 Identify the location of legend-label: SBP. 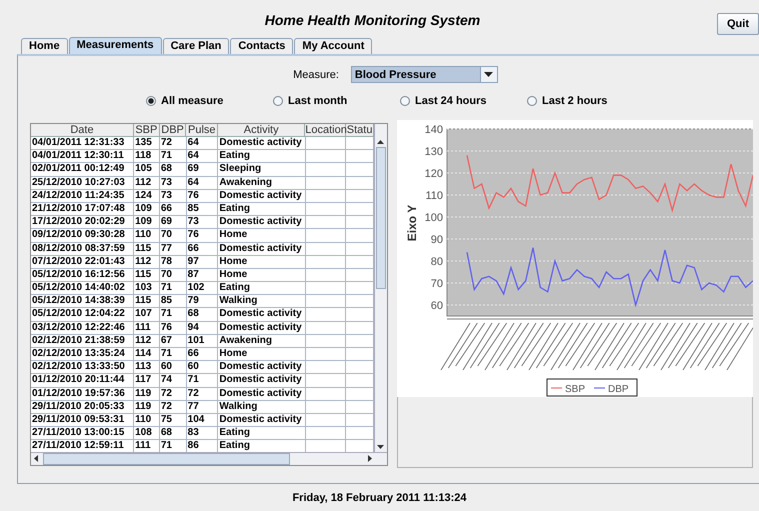
(575, 389).